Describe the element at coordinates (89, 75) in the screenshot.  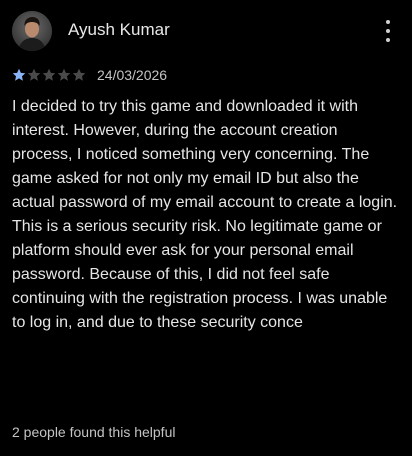
I see `rating-row: 24/03/2026` at that location.